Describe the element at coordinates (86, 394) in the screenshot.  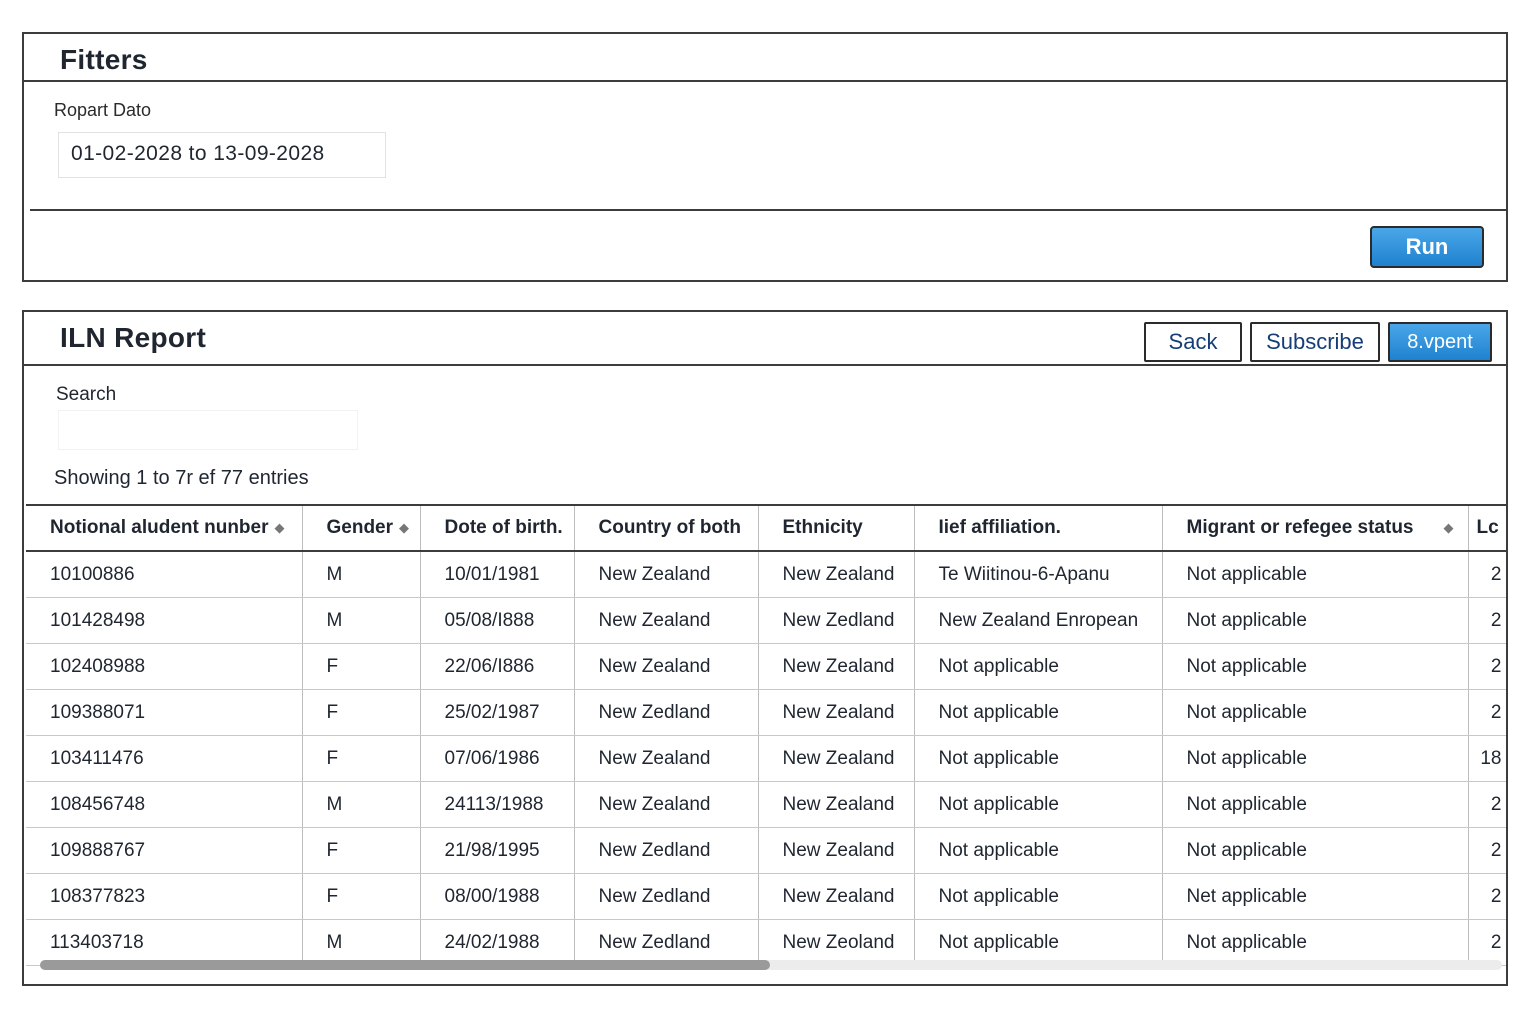
I see `search-label: Search` at that location.